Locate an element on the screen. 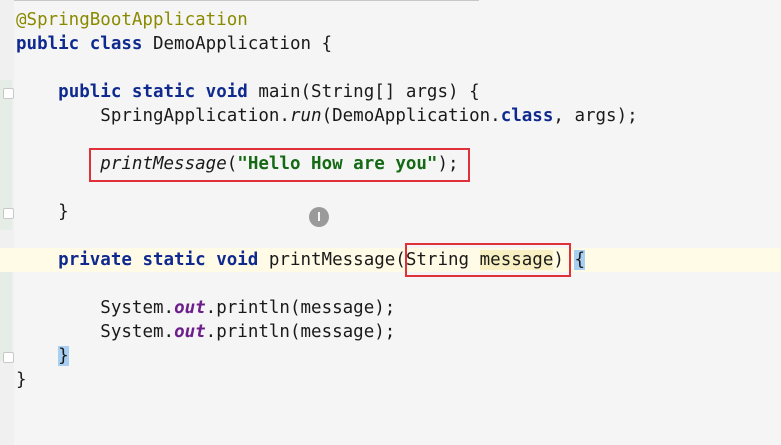 Image resolution: width=781 pixels, height=445 pixels. param-name: message is located at coordinates (516, 260).